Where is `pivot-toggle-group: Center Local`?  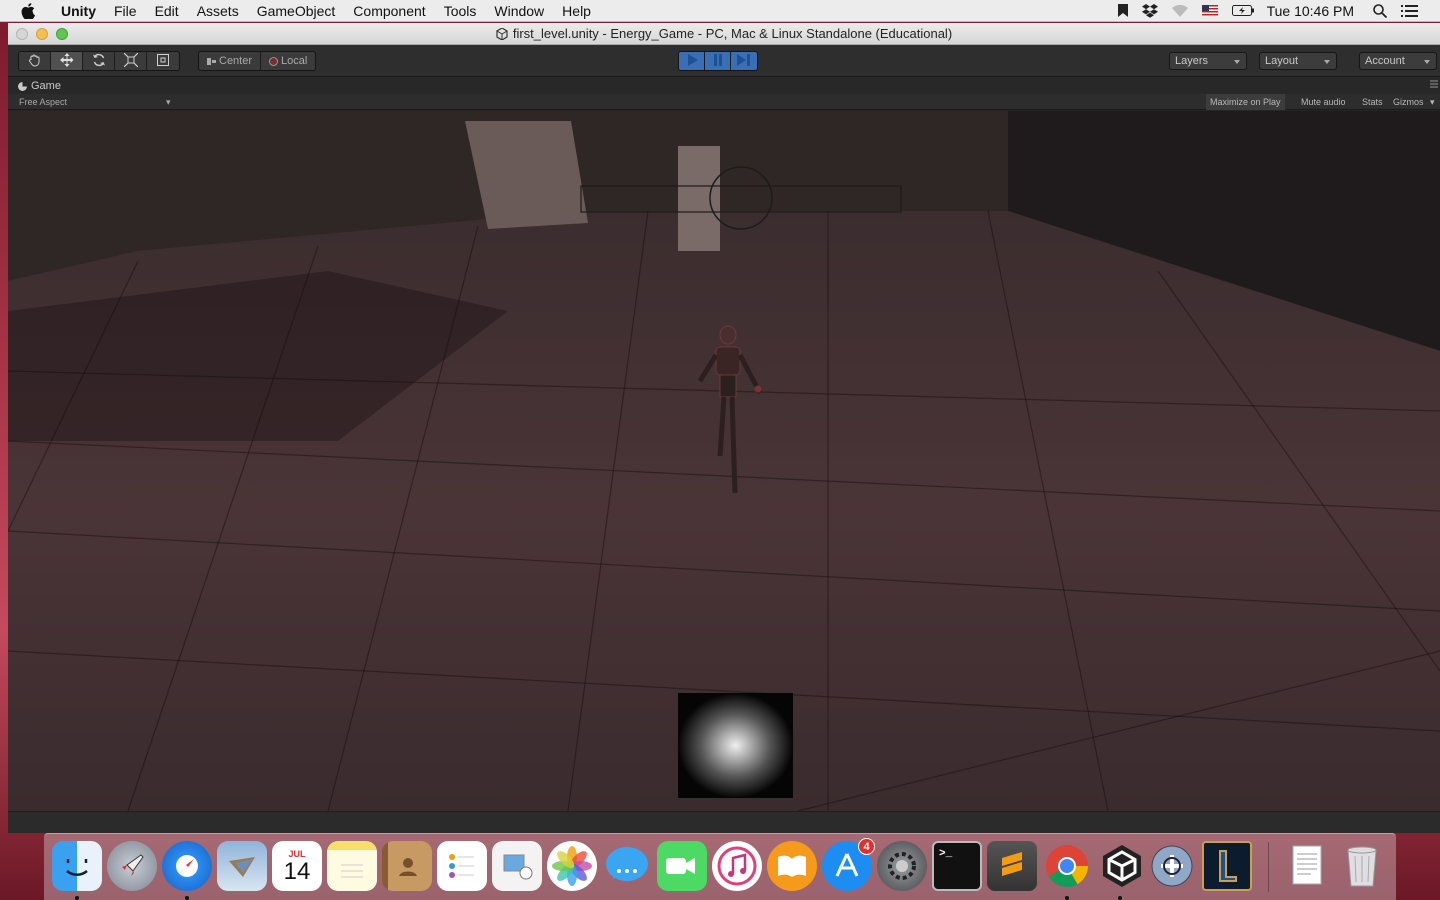
pivot-toggle-group: Center Local is located at coordinates (257, 61).